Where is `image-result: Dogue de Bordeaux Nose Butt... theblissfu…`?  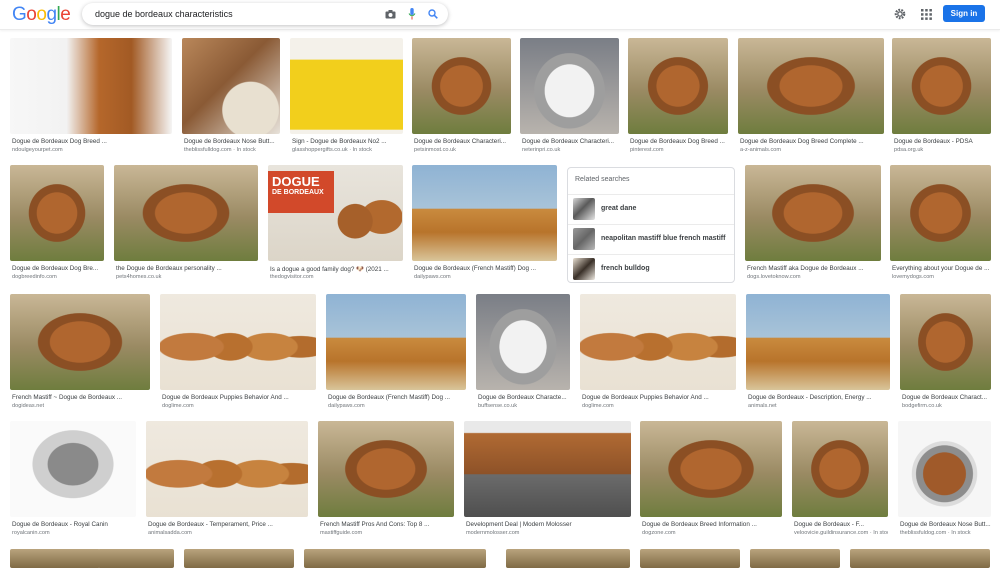 image-result: Dogue de Bordeaux Nose Butt... theblissfu… is located at coordinates (944, 480).